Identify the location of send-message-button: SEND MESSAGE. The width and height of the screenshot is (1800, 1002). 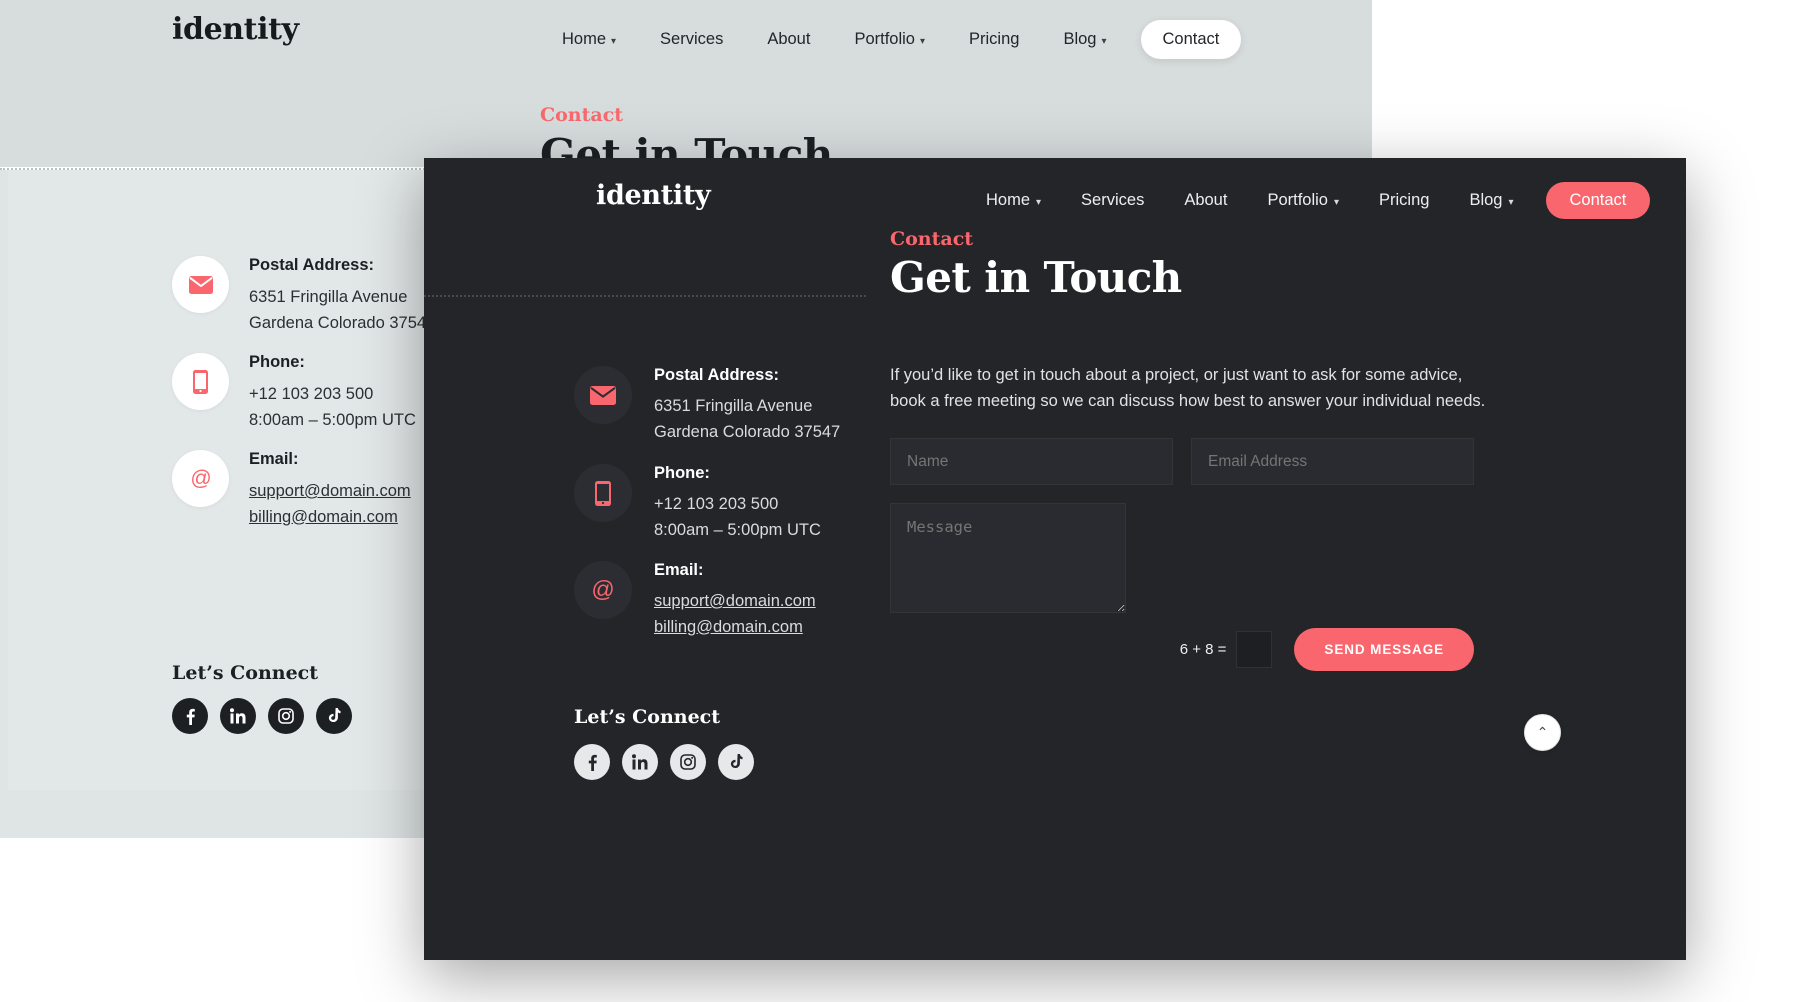
(1384, 649).